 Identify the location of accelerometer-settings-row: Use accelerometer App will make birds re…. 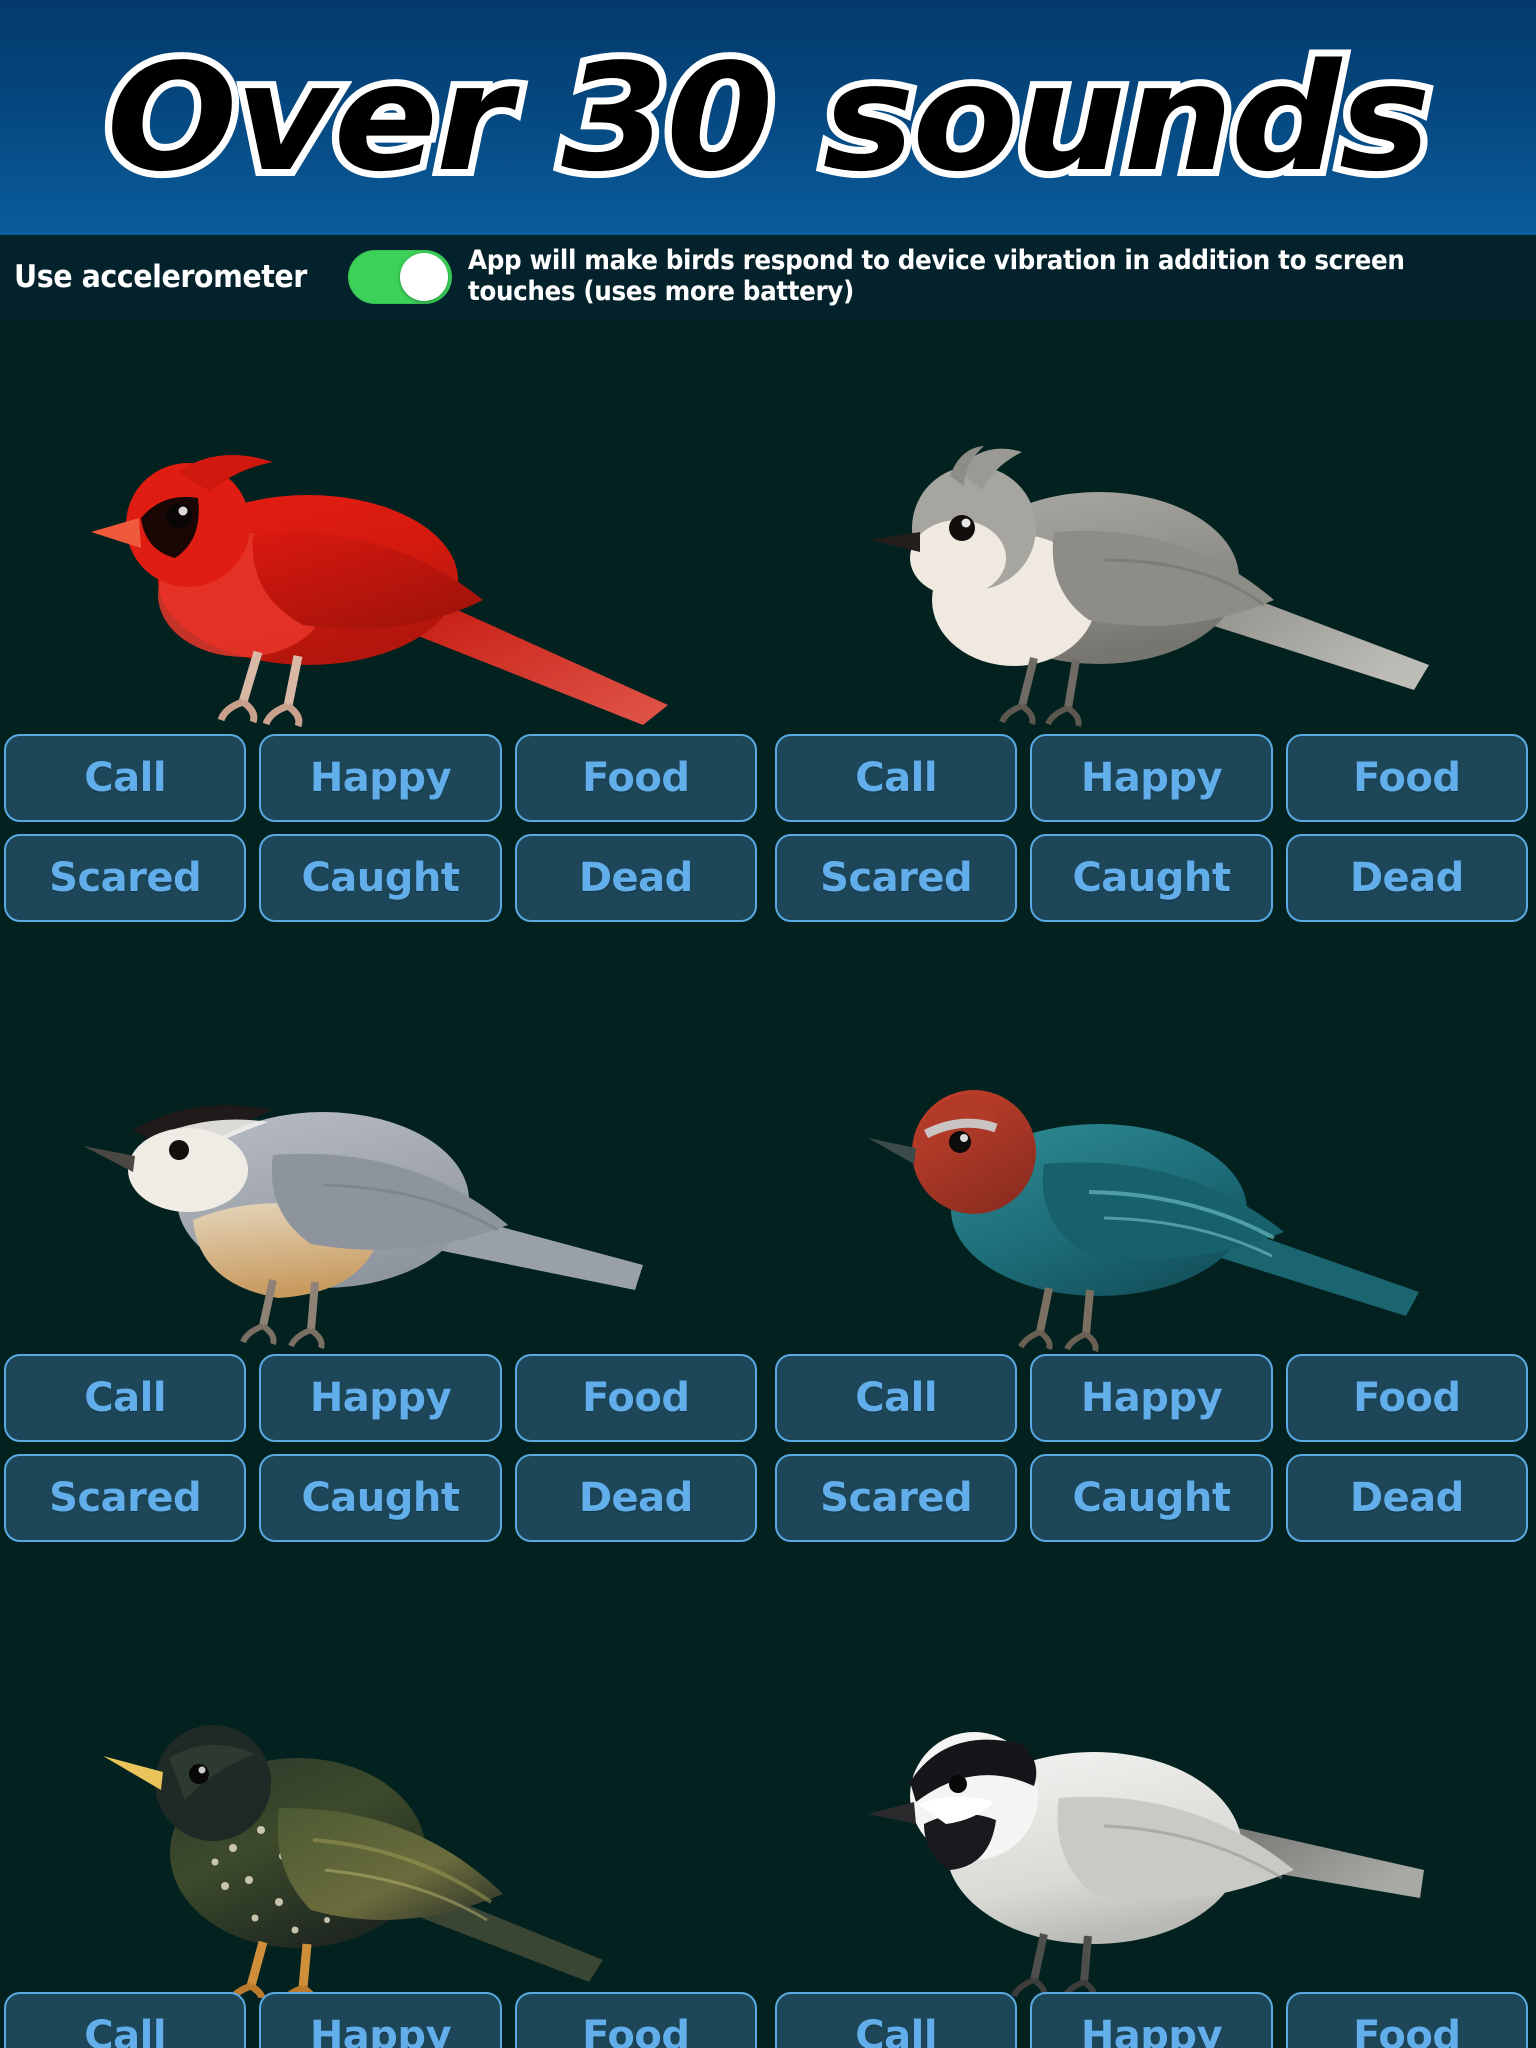
(768, 277).